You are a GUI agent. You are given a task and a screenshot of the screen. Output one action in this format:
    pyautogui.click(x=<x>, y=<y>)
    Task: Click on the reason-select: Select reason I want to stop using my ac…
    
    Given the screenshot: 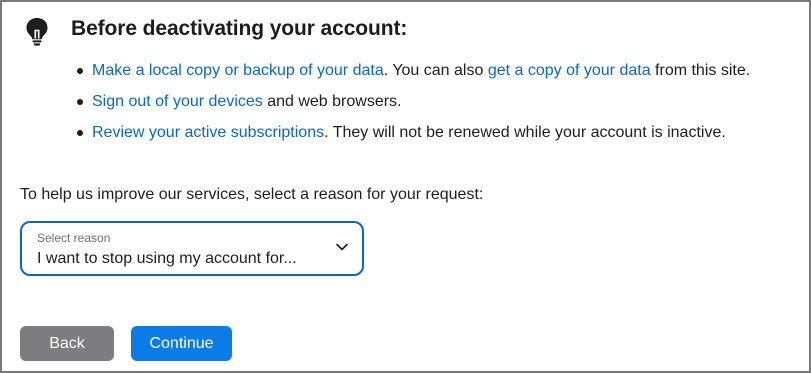 What is the action you would take?
    pyautogui.click(x=192, y=248)
    